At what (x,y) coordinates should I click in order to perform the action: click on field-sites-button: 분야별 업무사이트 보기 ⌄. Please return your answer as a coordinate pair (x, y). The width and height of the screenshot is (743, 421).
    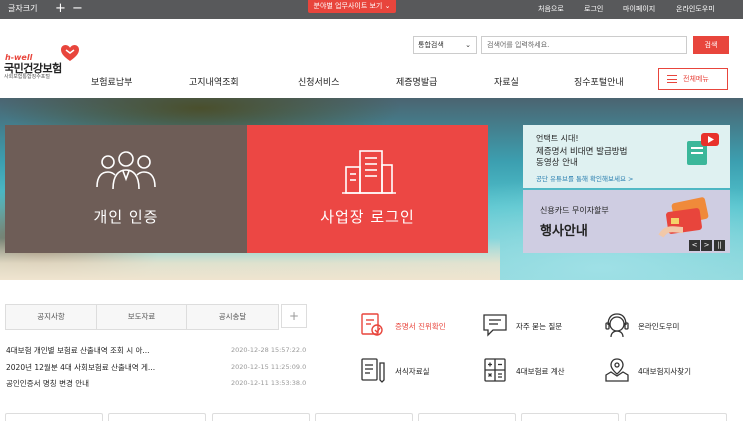
    Looking at the image, I should click on (352, 6).